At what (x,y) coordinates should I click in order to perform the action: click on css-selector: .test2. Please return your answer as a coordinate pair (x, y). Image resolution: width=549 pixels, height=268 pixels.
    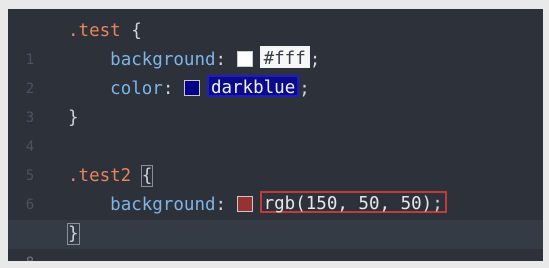
    Looking at the image, I should click on (100, 176).